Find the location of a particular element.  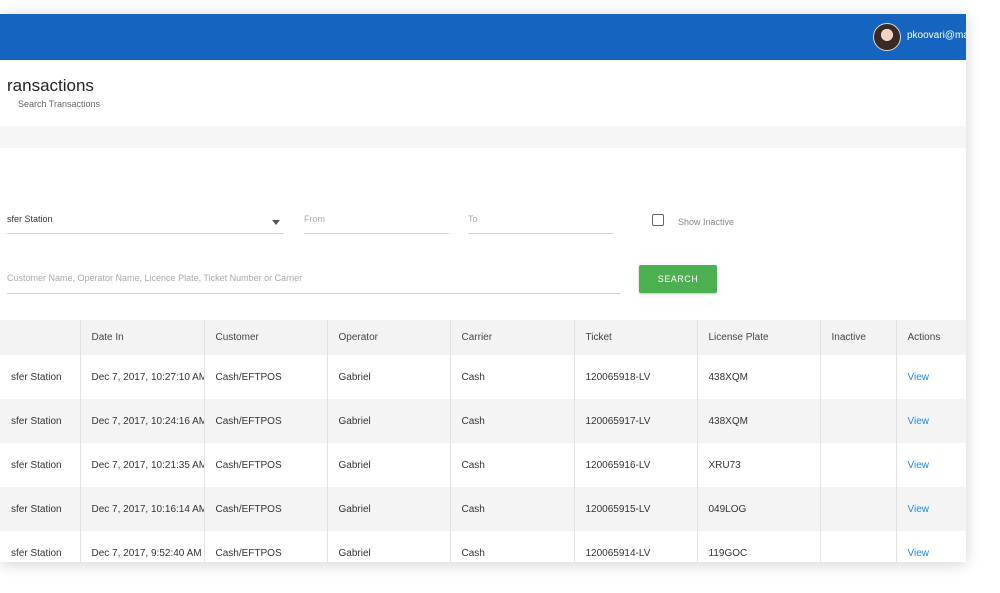

search-button: SEARCH is located at coordinates (678, 279).